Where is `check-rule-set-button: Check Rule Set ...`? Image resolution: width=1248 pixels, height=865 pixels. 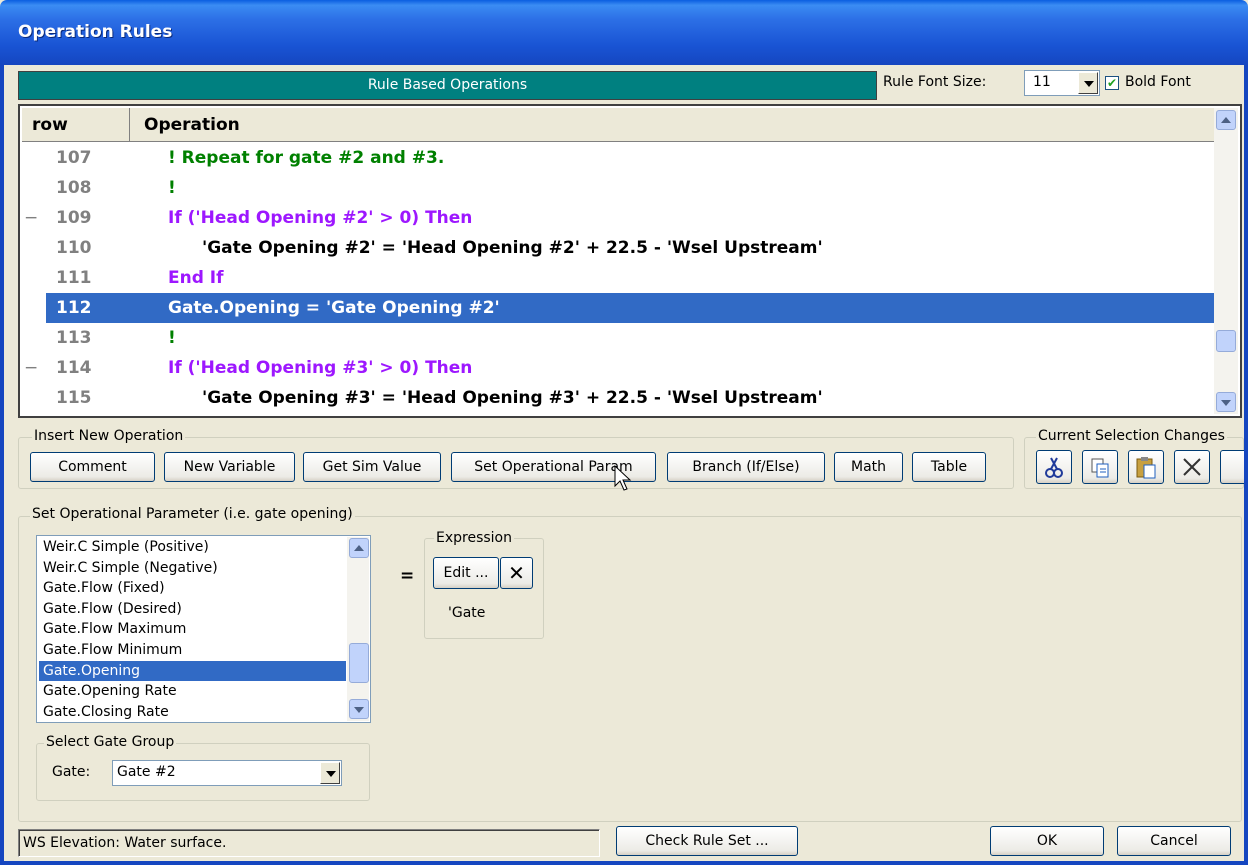 check-rule-set-button: Check Rule Set ... is located at coordinates (707, 841).